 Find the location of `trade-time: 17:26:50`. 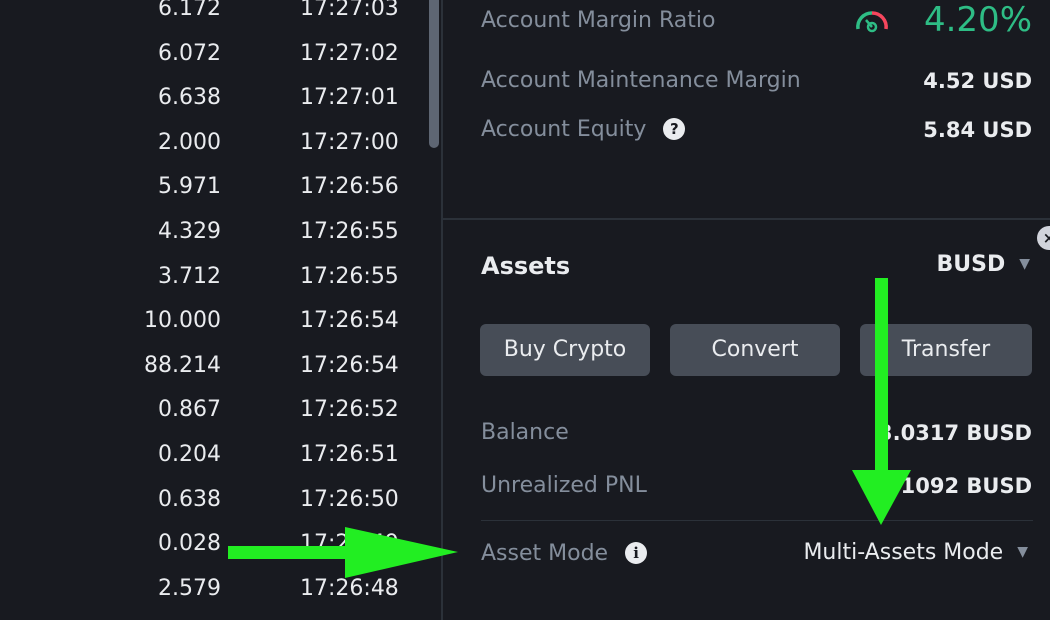

trade-time: 17:26:50 is located at coordinates (349, 499).